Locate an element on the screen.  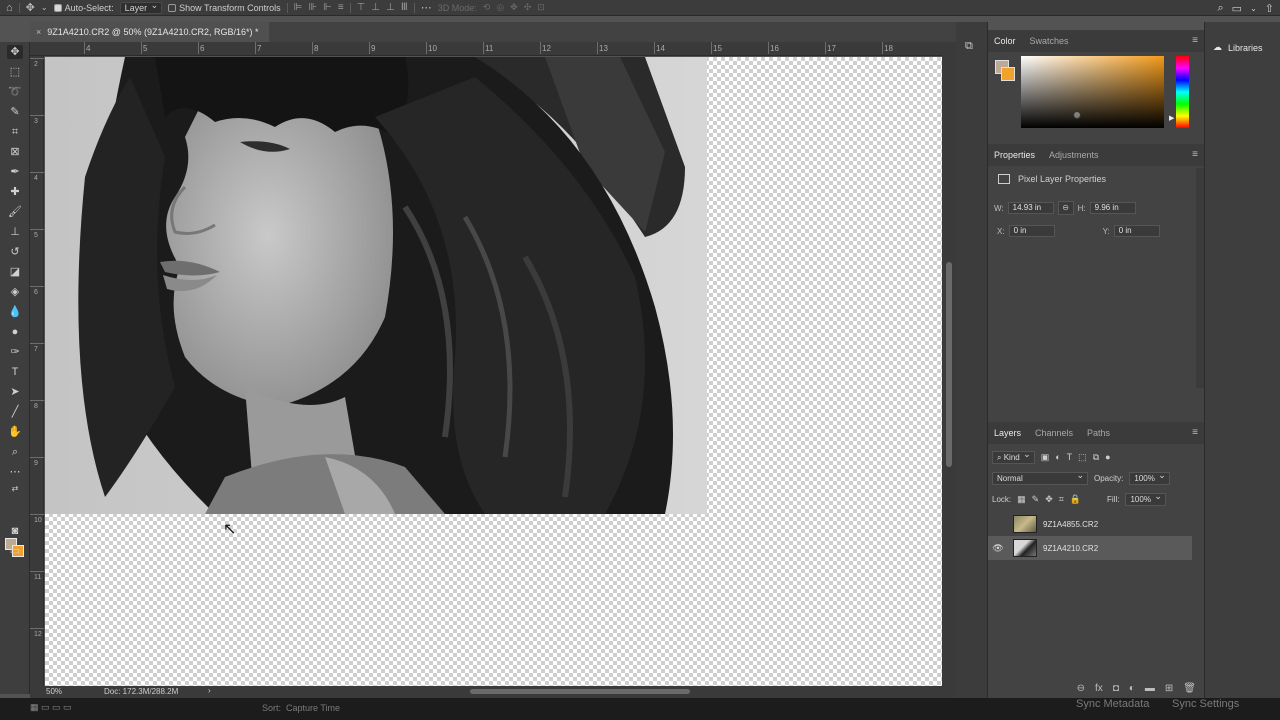
align-right-icon: ⊩ is located at coordinates (327, 7).